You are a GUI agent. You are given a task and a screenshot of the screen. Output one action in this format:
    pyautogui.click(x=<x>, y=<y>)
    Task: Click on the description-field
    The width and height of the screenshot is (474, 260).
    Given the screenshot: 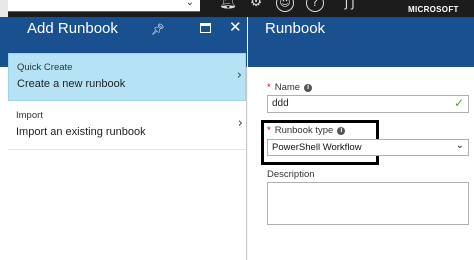 What is the action you would take?
    pyautogui.click(x=368, y=203)
    